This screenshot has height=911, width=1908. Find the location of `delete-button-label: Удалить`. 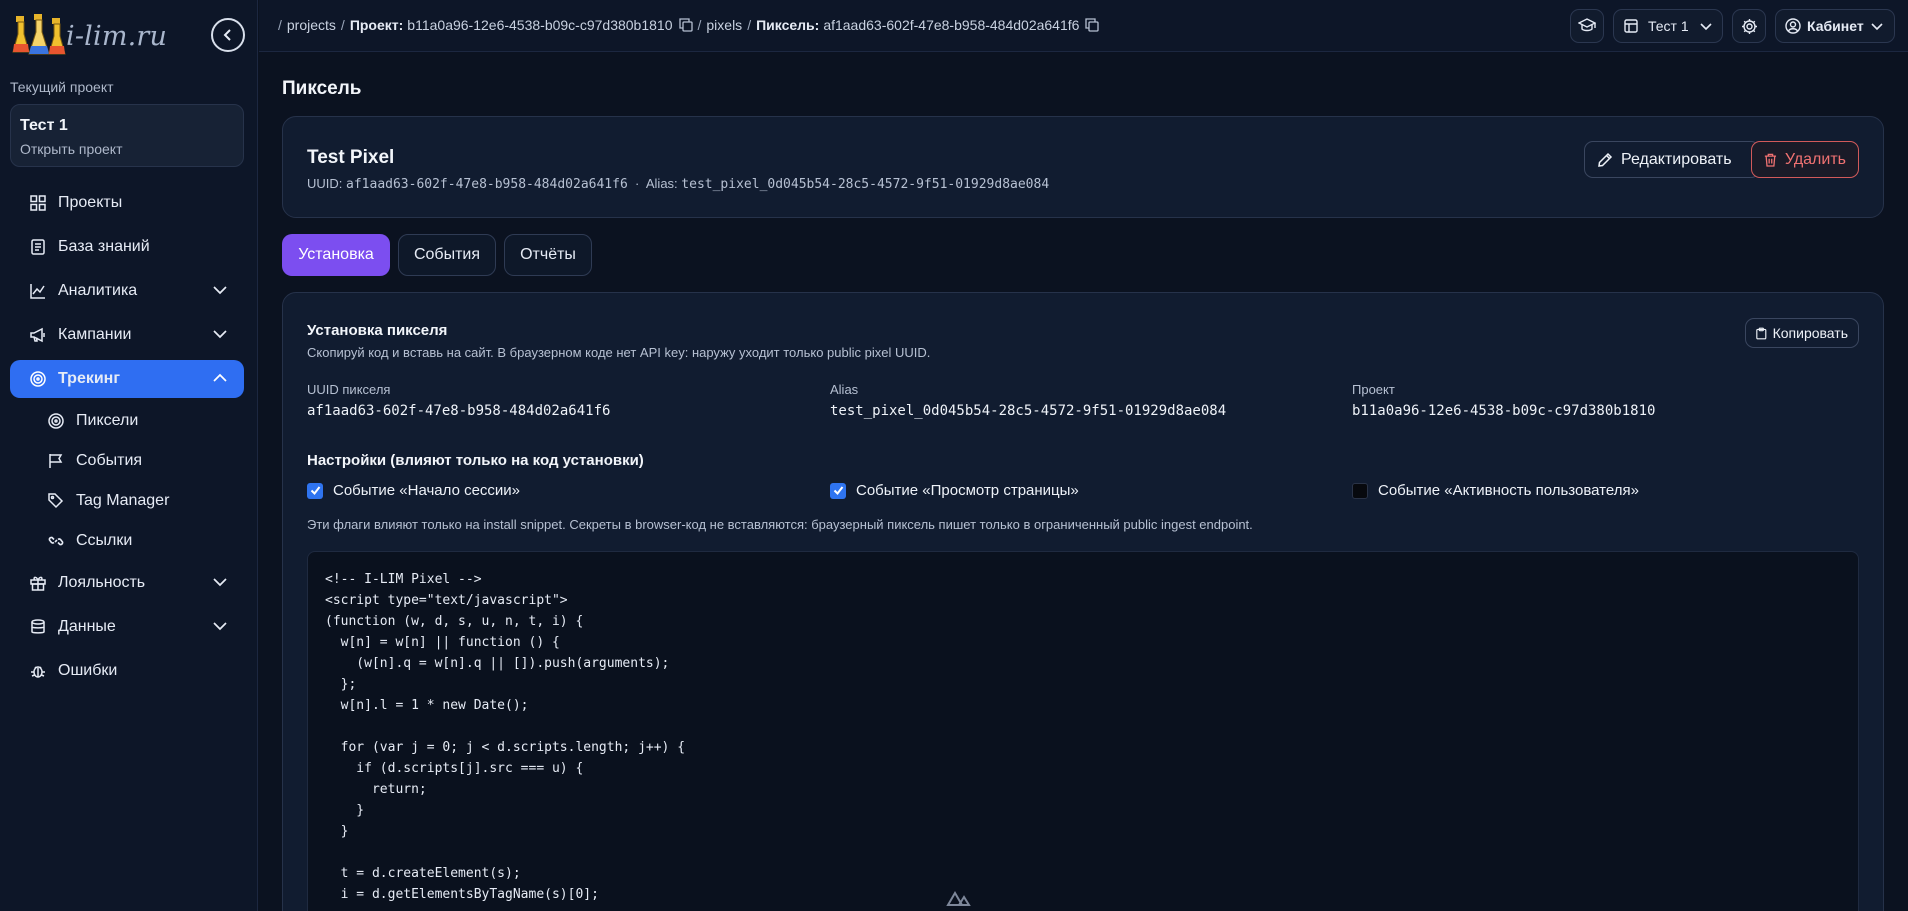

delete-button-label: Удалить is located at coordinates (1815, 159).